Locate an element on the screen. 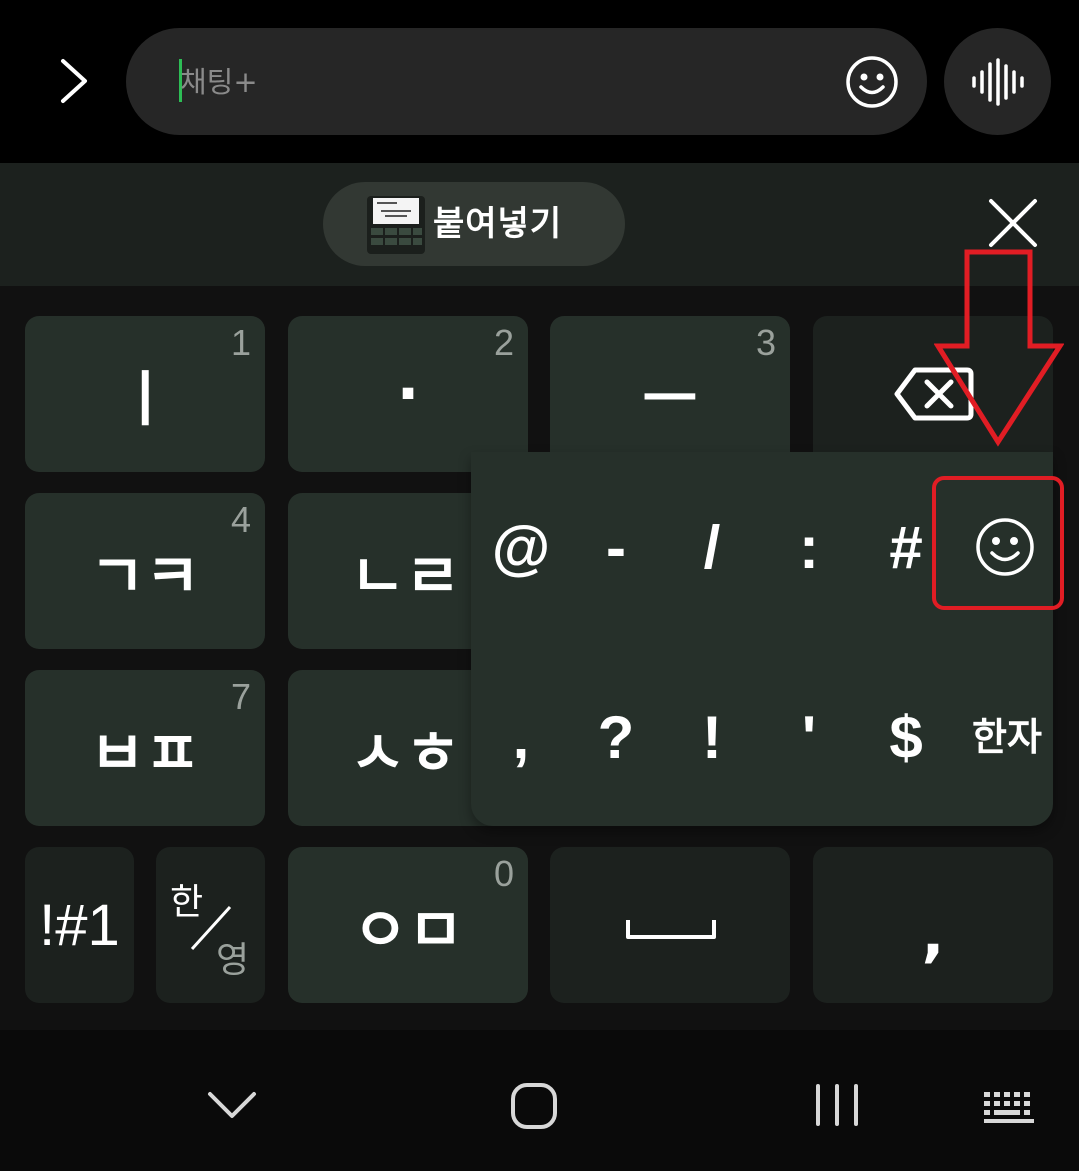 The height and width of the screenshot is (1171, 1079). clipboard-strip: 붙여넣기 is located at coordinates (539, 224).